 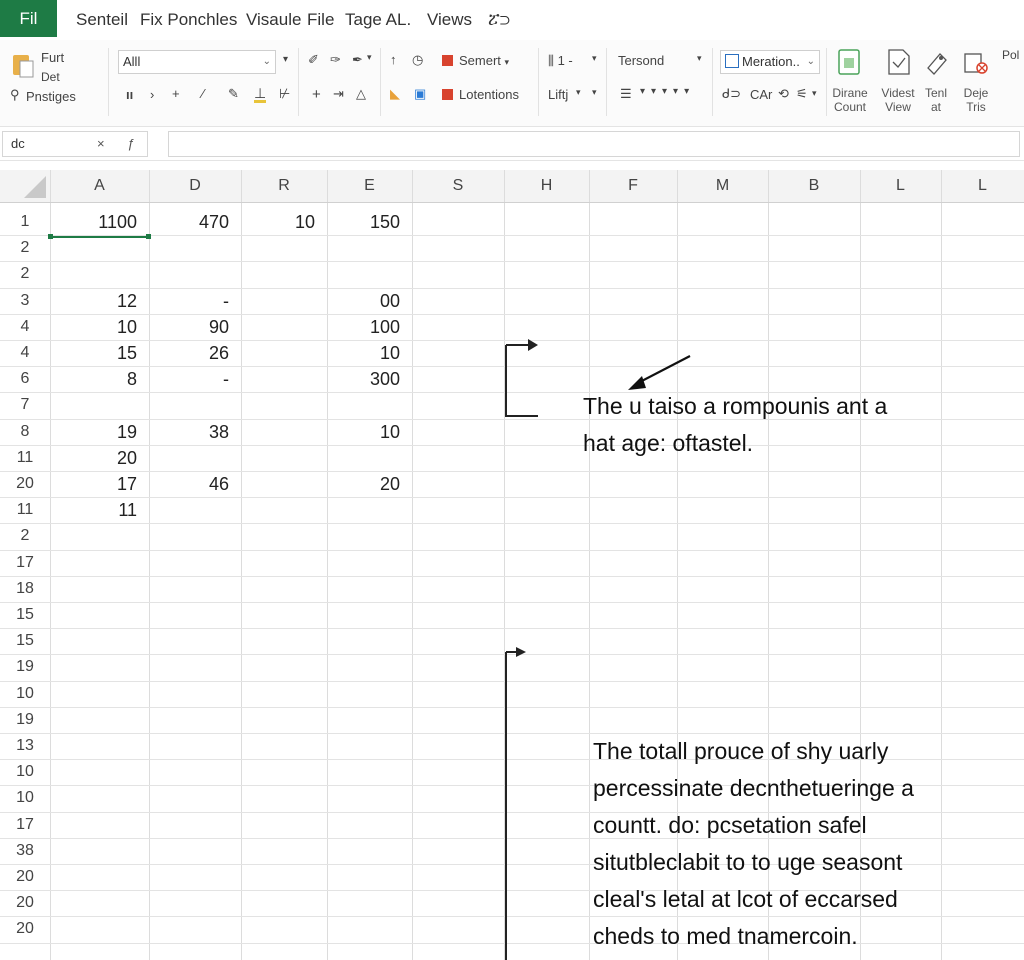 What do you see at coordinates (23, 65) in the screenshot?
I see `paste-icon` at bounding box center [23, 65].